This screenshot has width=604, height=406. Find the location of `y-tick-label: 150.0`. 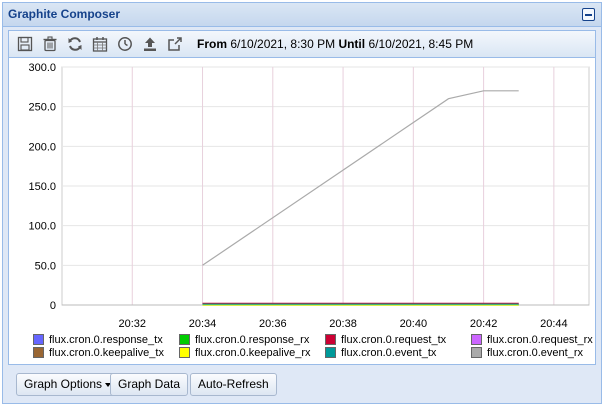

y-tick-label: 150.0 is located at coordinates (42, 187).